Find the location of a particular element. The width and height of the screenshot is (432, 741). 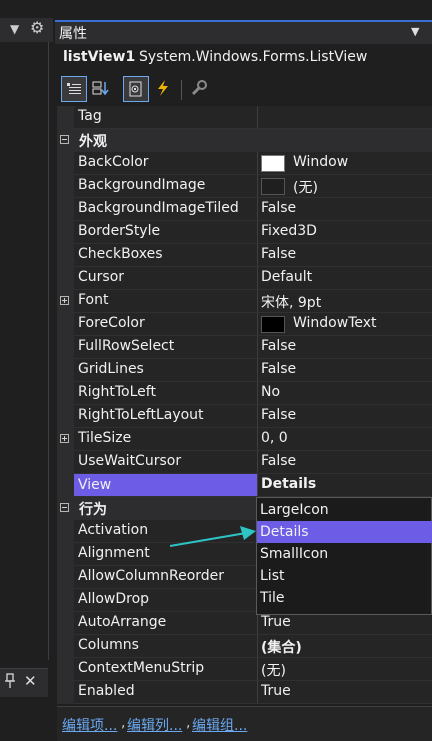

annotation-arrow is located at coordinates (212, 536).